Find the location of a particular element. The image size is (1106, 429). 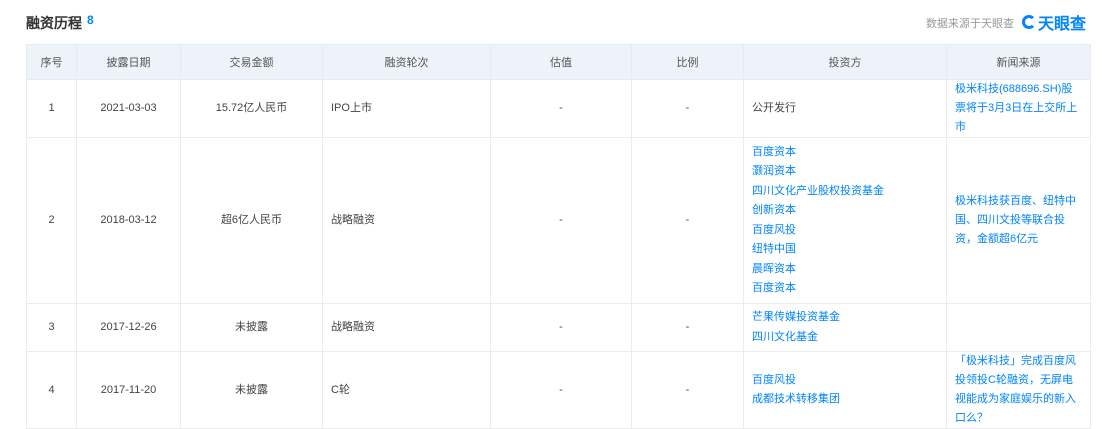

news-link: 极米科技(688696.SH)股票将于3月3日在上交所上市 is located at coordinates (1016, 108).